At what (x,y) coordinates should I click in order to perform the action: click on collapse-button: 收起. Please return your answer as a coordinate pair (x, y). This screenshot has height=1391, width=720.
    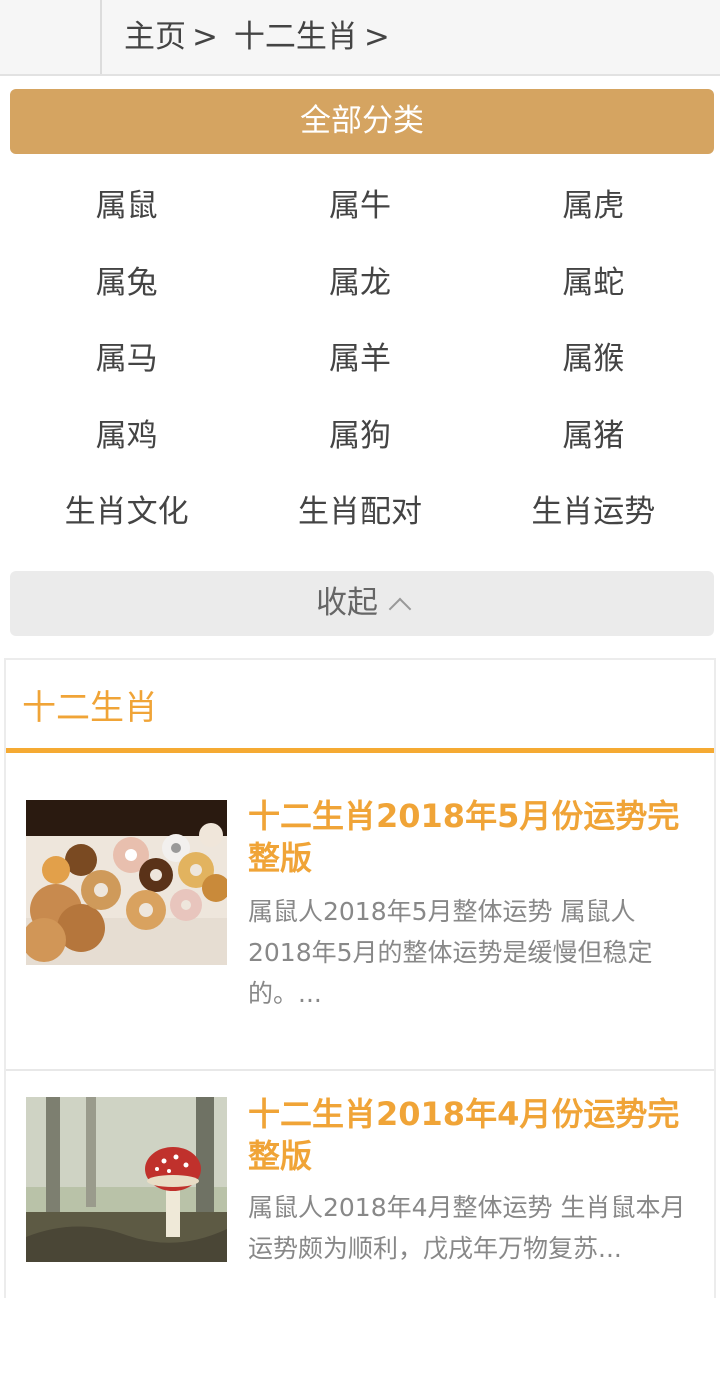
    Looking at the image, I should click on (362, 603).